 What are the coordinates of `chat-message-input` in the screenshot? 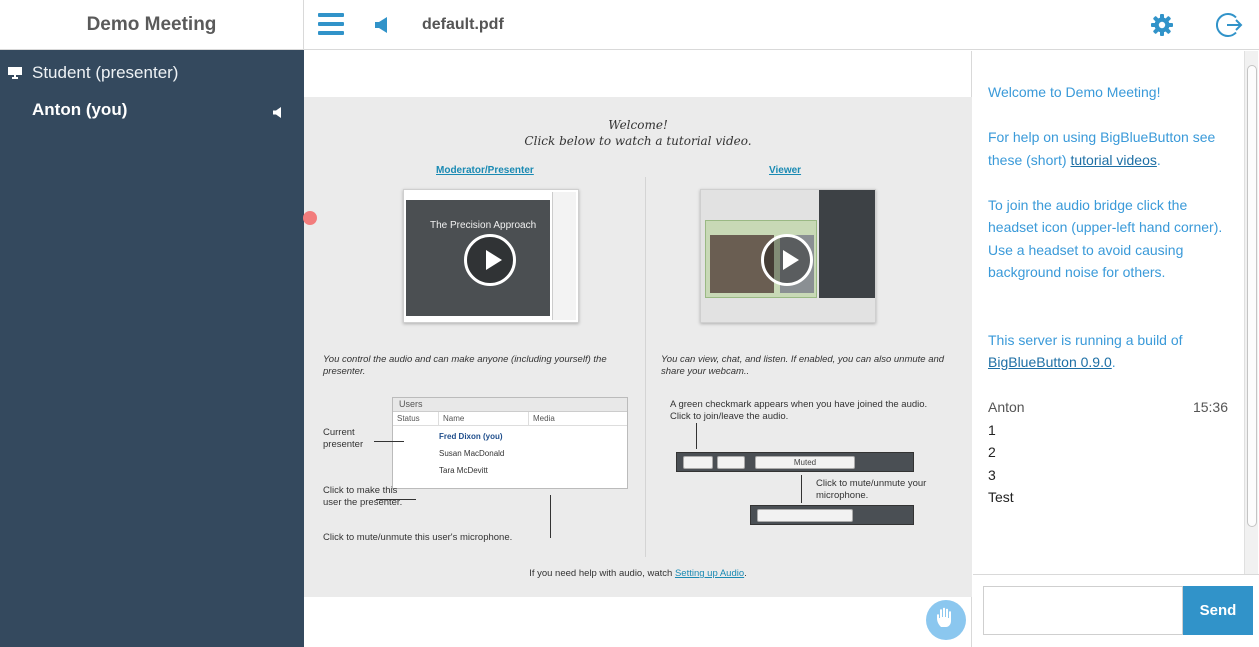 It's located at (1083, 610).